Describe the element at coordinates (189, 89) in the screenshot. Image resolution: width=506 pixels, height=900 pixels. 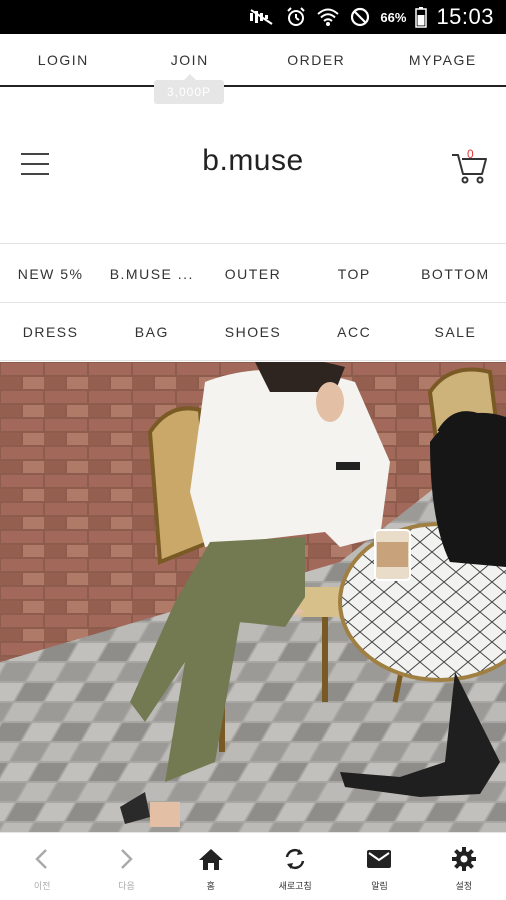
I see `join-points-badge: 3,000P` at that location.